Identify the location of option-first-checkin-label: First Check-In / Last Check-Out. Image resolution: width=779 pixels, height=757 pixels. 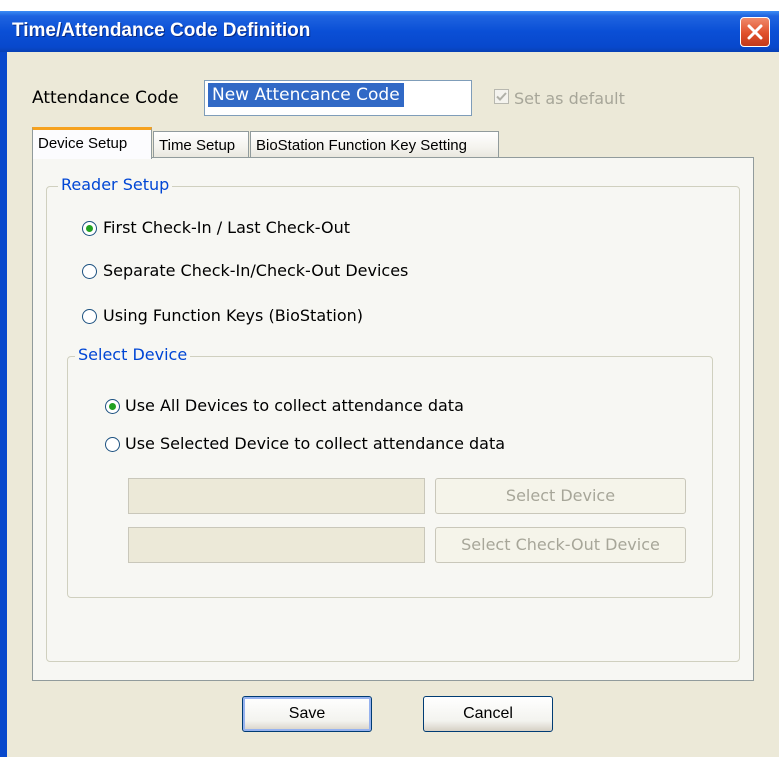
(226, 227).